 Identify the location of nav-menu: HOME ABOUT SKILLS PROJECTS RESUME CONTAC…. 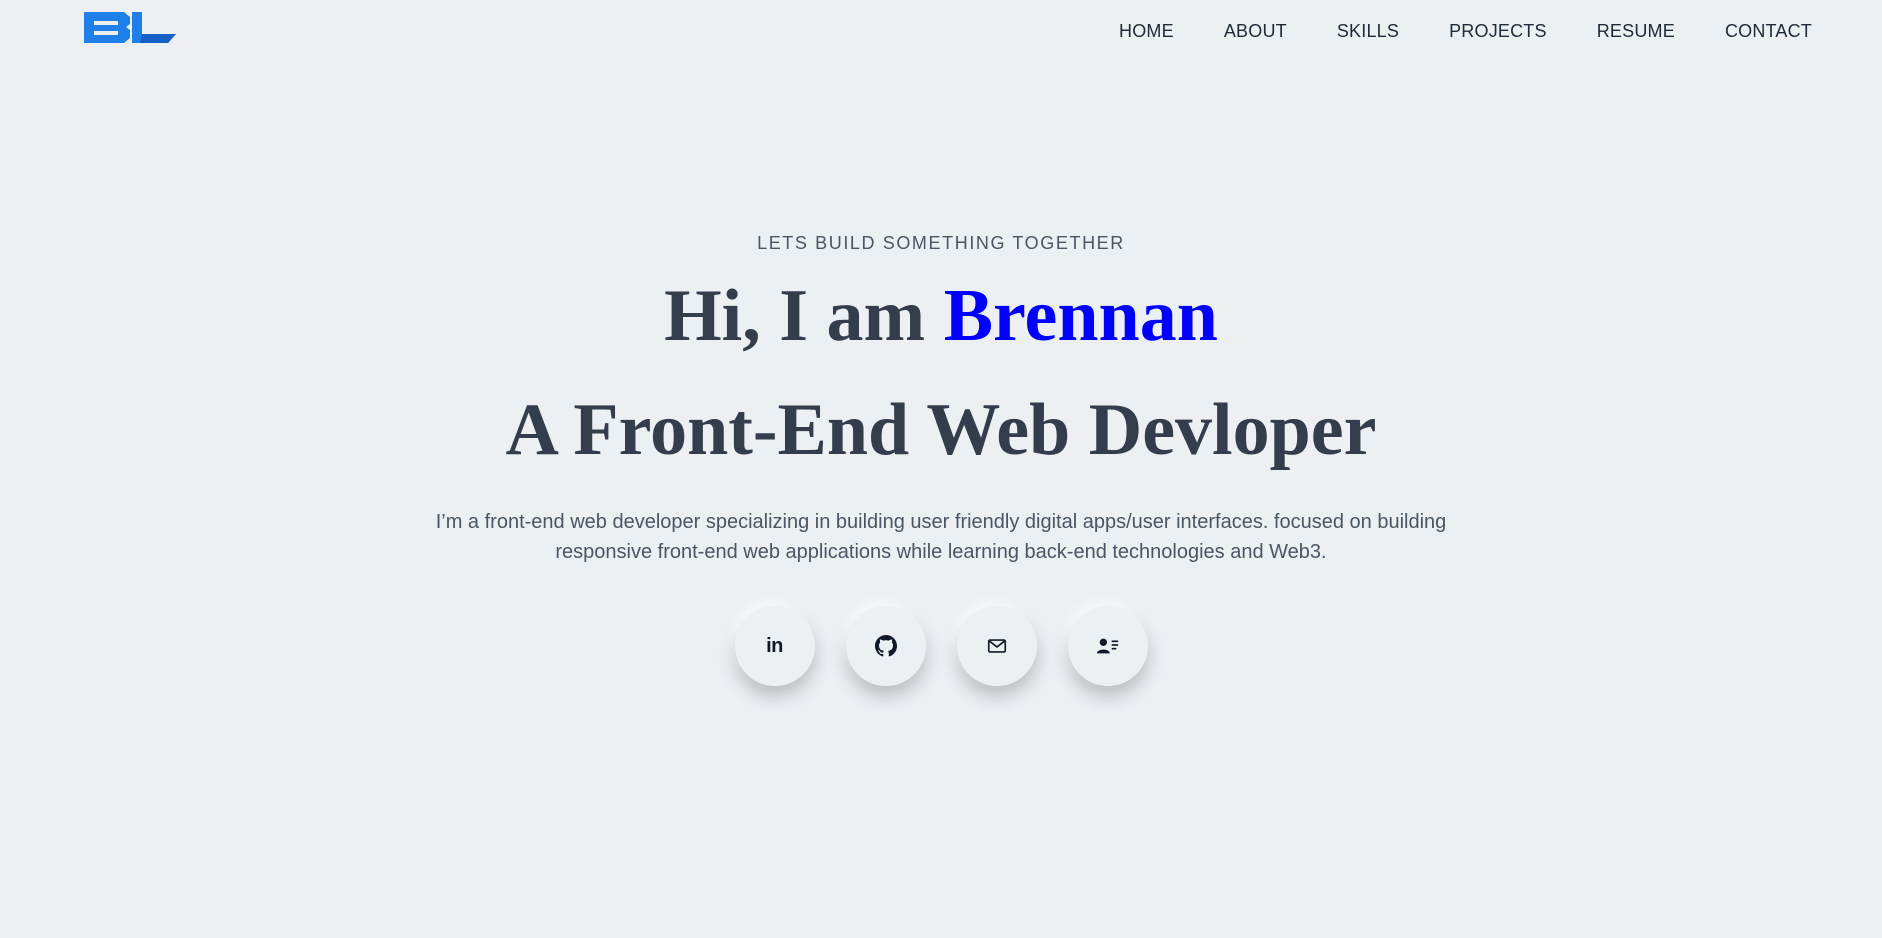
(1465, 31).